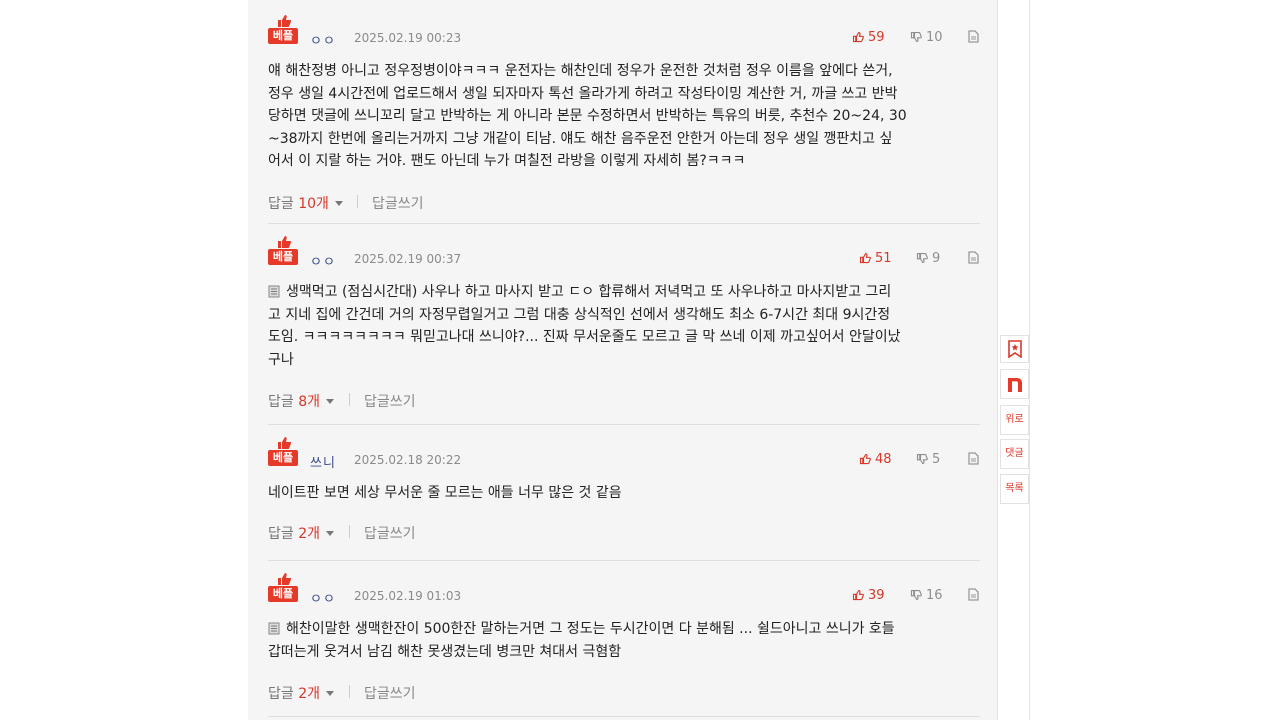 This screenshot has width=1280, height=720. I want to click on reply-toggle: 답글 8개, so click(301, 401).